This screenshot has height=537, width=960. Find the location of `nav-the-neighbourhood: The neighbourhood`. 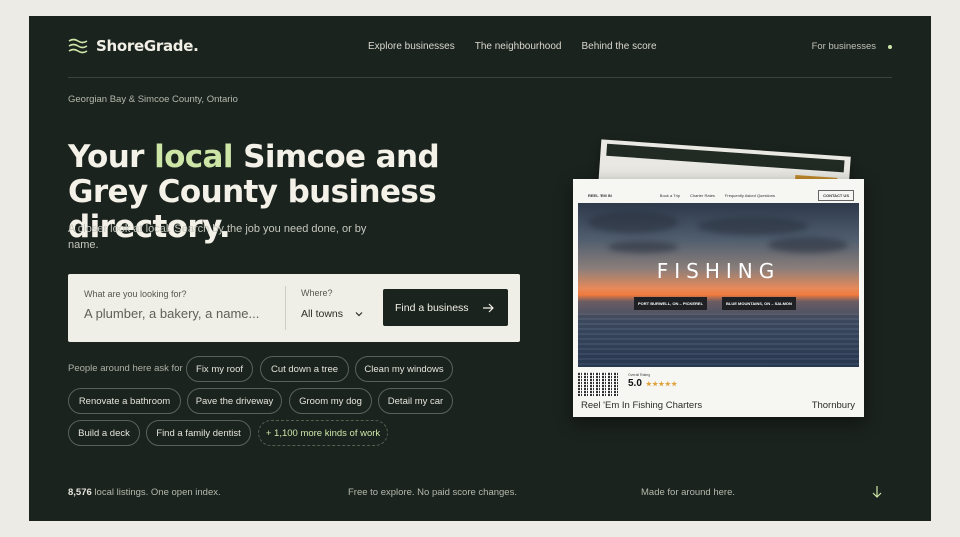

nav-the-neighbourhood: The neighbourhood is located at coordinates (518, 46).